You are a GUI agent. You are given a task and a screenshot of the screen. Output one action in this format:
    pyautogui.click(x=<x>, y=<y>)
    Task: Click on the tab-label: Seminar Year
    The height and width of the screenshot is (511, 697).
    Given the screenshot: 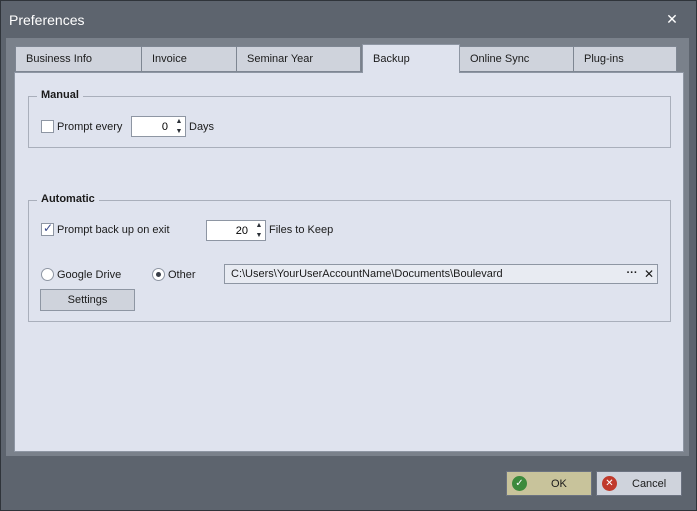 What is the action you would take?
    pyautogui.click(x=280, y=59)
    